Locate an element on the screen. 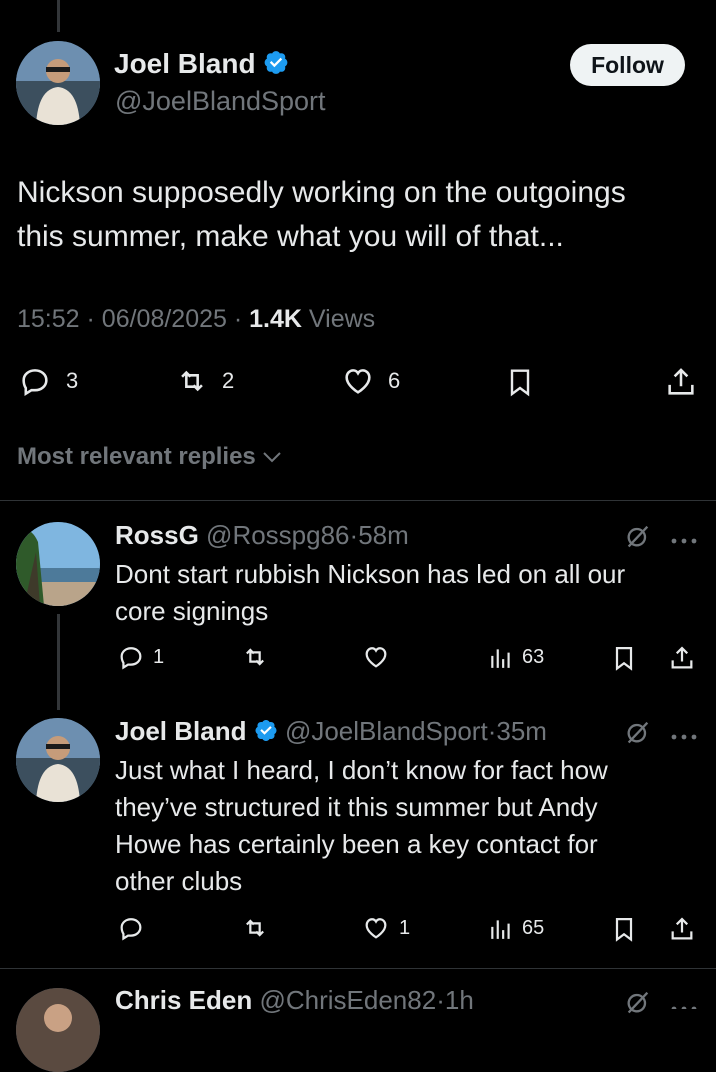 The height and width of the screenshot is (1072, 716). sort-replies-dropdown: Most relevant replies is located at coordinates (149, 457).